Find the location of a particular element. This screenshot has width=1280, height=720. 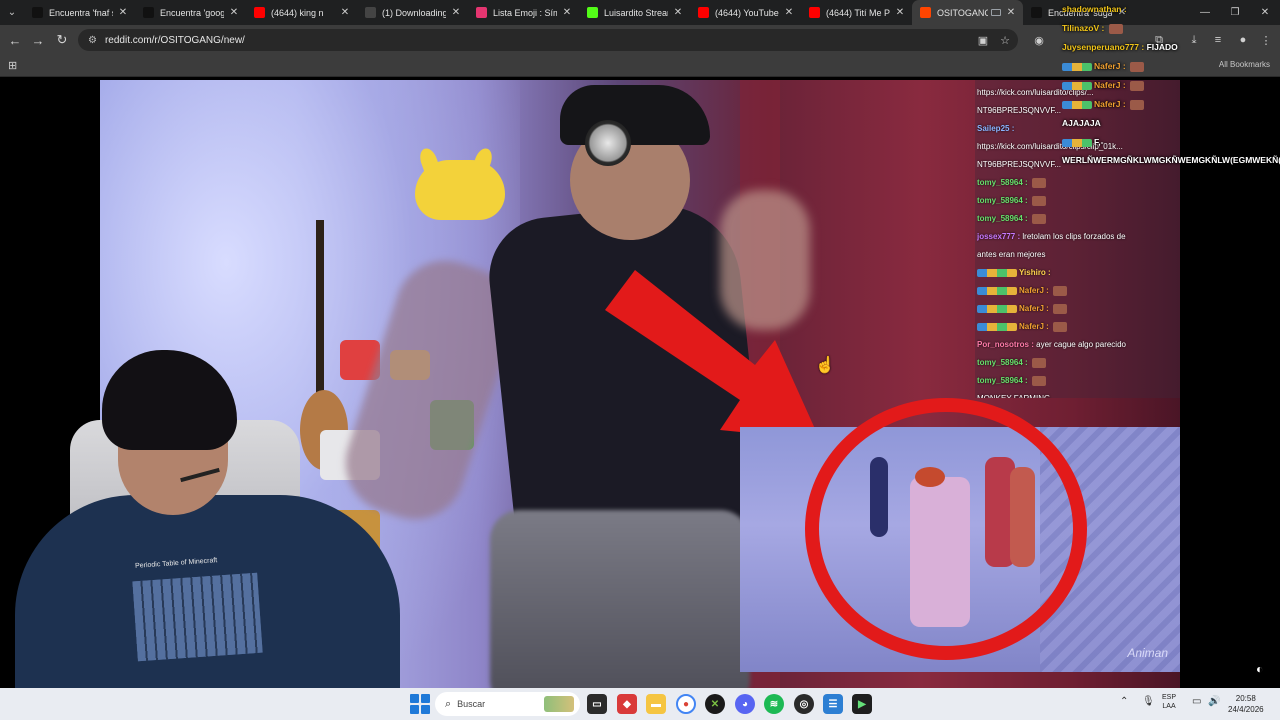

forward-icon: → is located at coordinates (38, 40).